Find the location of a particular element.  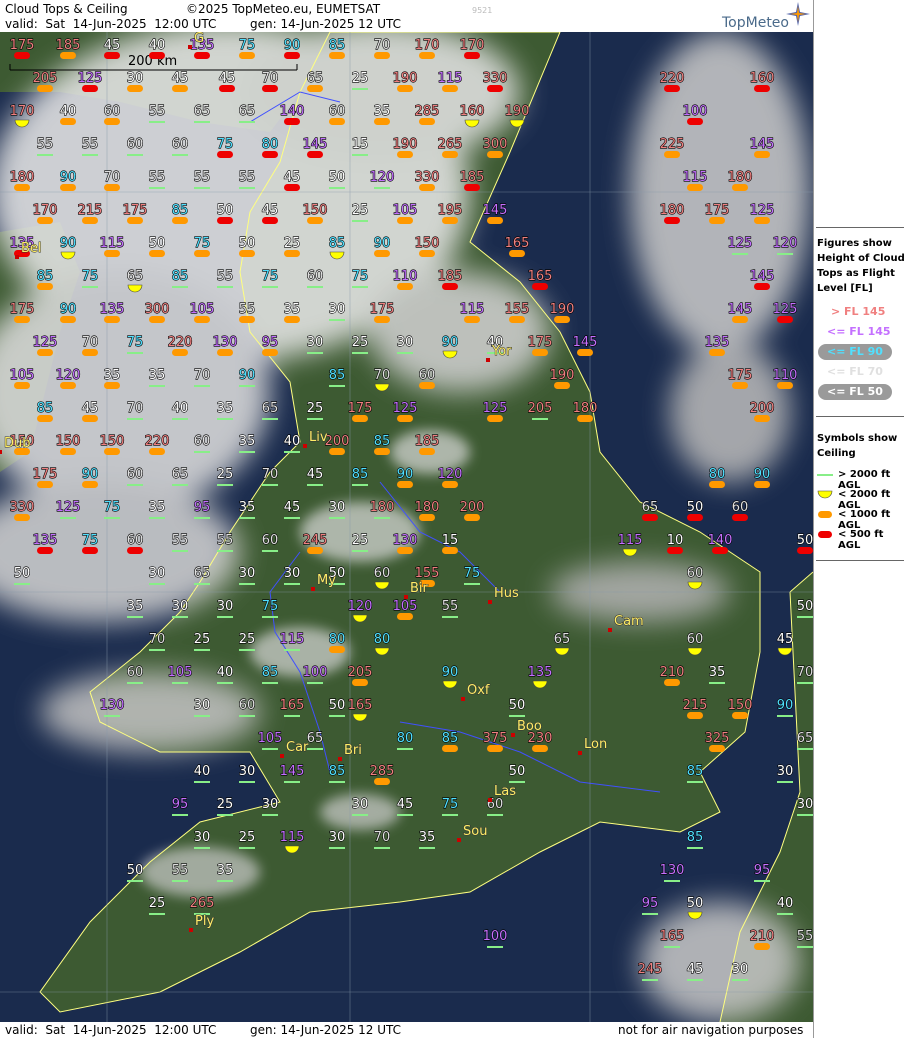

city-label: Bri is located at coordinates (353, 750).